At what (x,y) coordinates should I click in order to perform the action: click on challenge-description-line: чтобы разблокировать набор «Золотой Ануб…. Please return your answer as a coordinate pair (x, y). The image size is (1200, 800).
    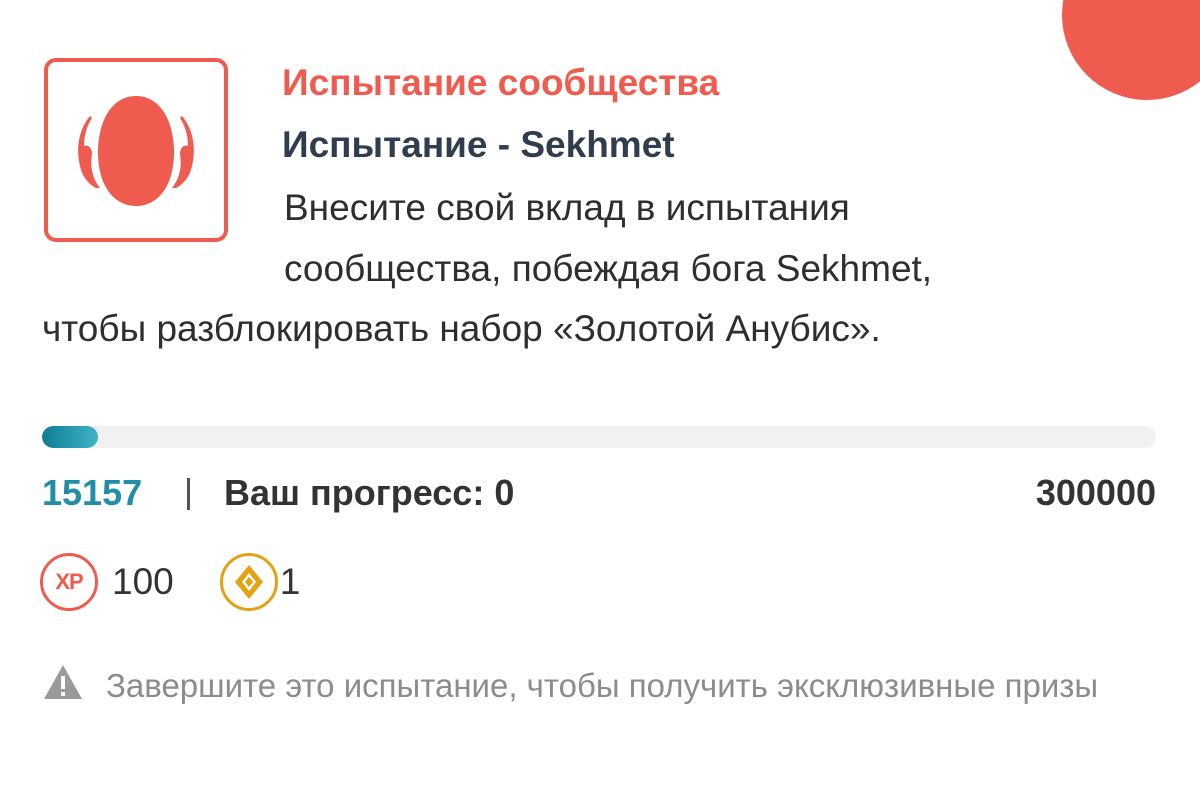
    Looking at the image, I should click on (461, 328).